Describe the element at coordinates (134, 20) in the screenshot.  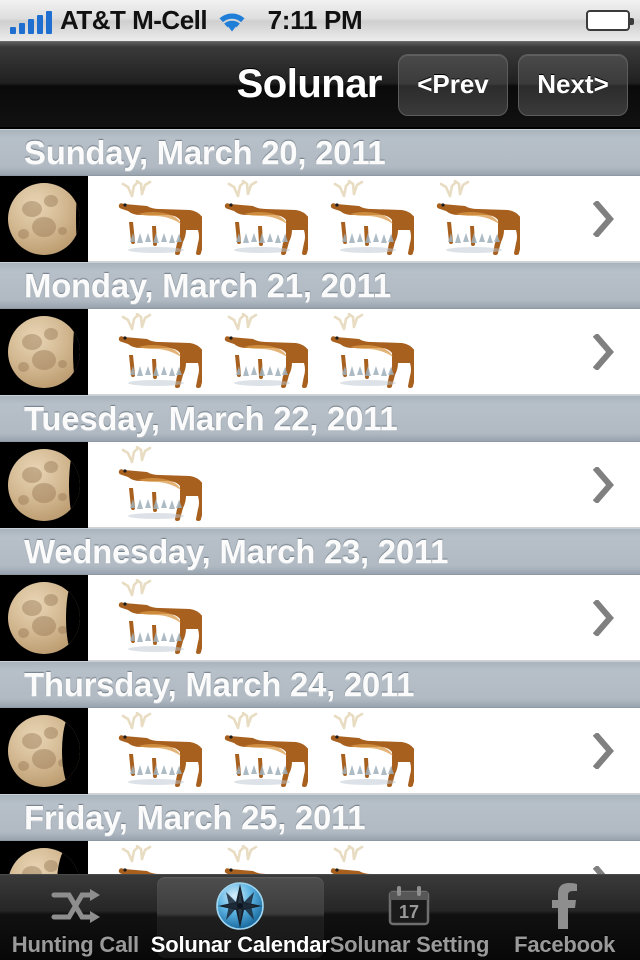
I see `carrier-label: AT&T M-Cell` at that location.